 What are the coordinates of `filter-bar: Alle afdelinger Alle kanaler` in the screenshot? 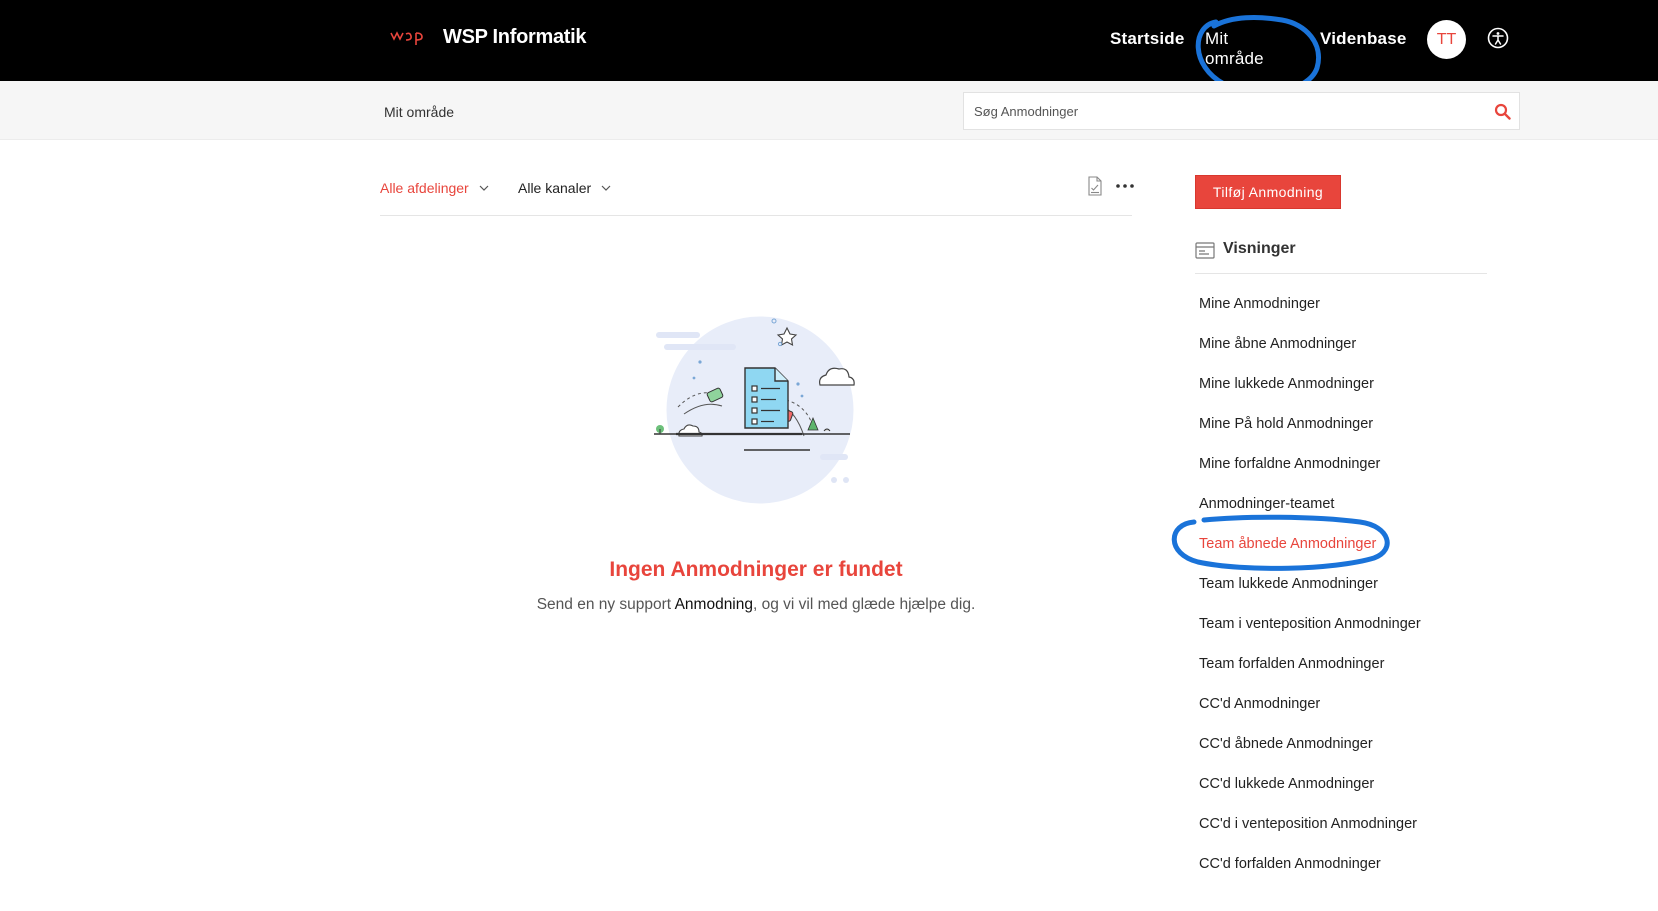 It's located at (757, 196).